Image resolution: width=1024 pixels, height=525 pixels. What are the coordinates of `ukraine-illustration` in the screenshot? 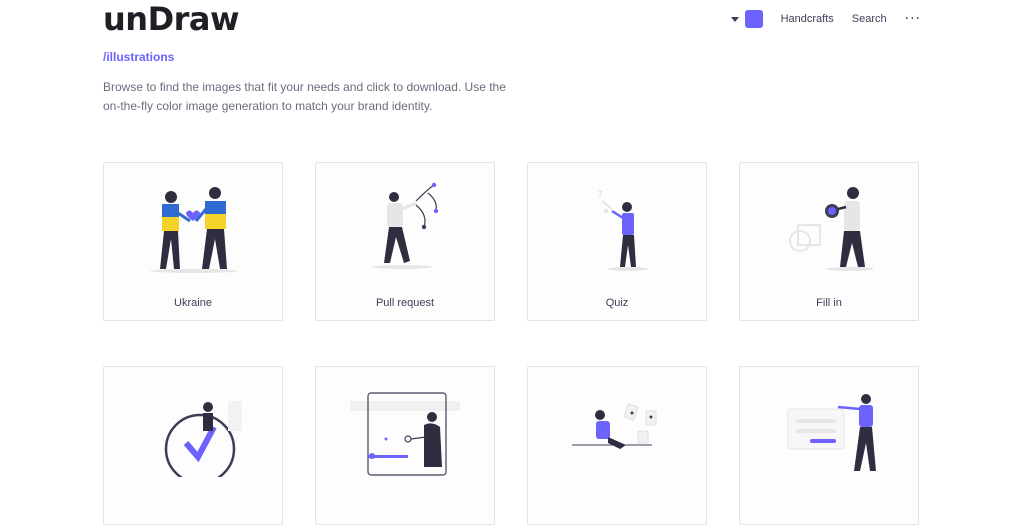 It's located at (194, 230).